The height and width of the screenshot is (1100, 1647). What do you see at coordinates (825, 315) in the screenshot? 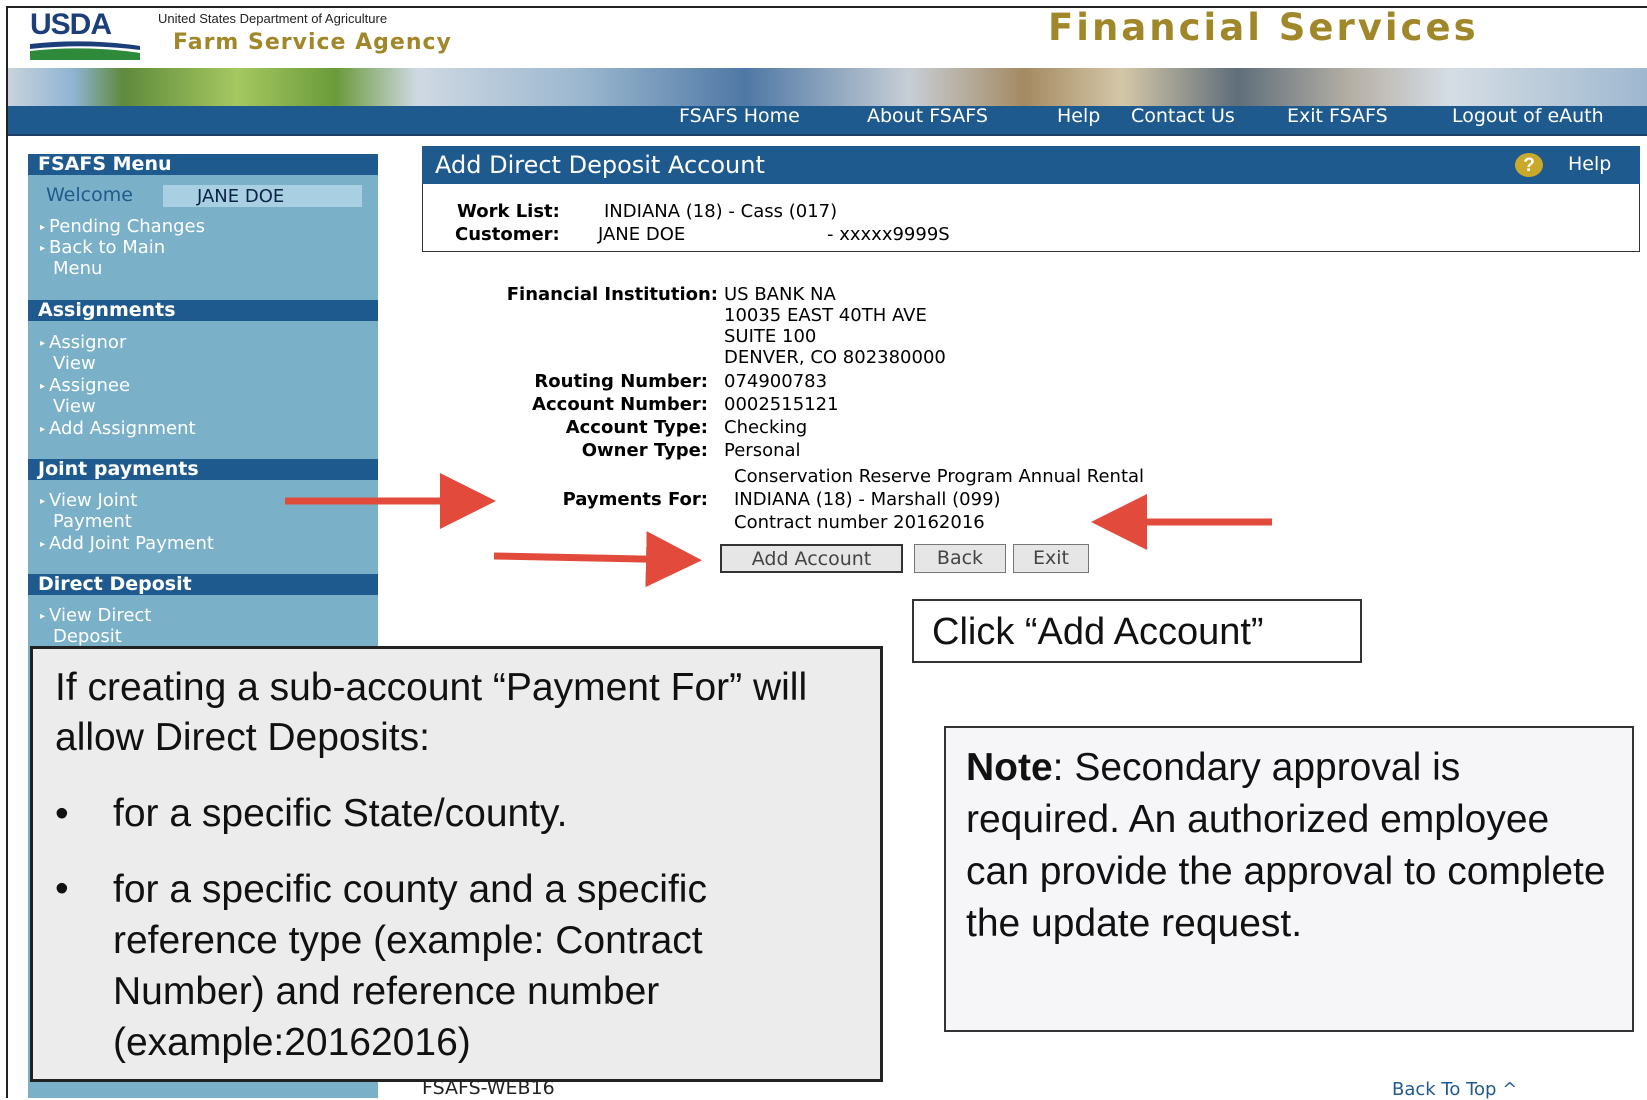
I see `financial-institution-line-2: 10035 EAST 40TH AVE` at bounding box center [825, 315].